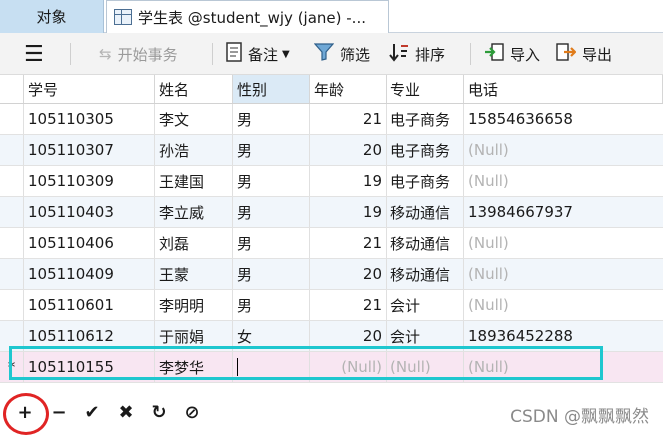 The width and height of the screenshot is (663, 435). What do you see at coordinates (512, 54) in the screenshot?
I see `import-button: 导入` at bounding box center [512, 54].